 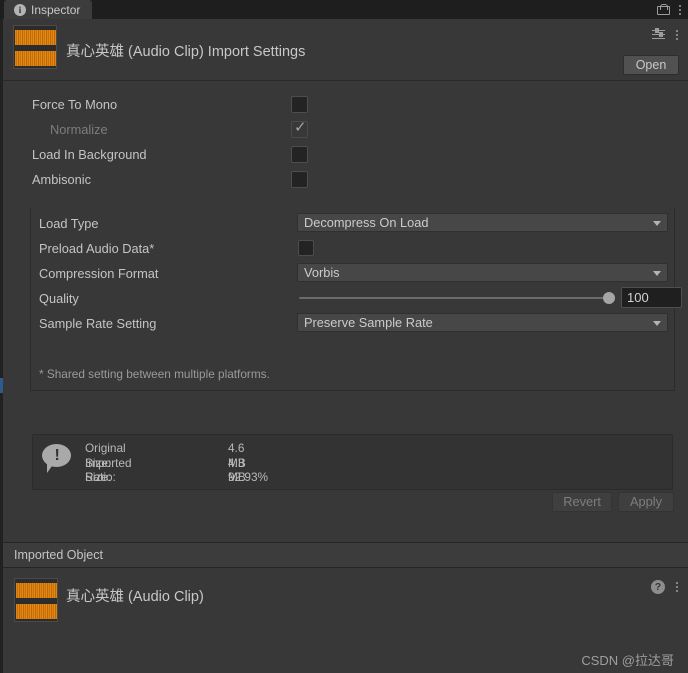 I want to click on row-ambisonic: Ambisonic, so click(x=345, y=179).